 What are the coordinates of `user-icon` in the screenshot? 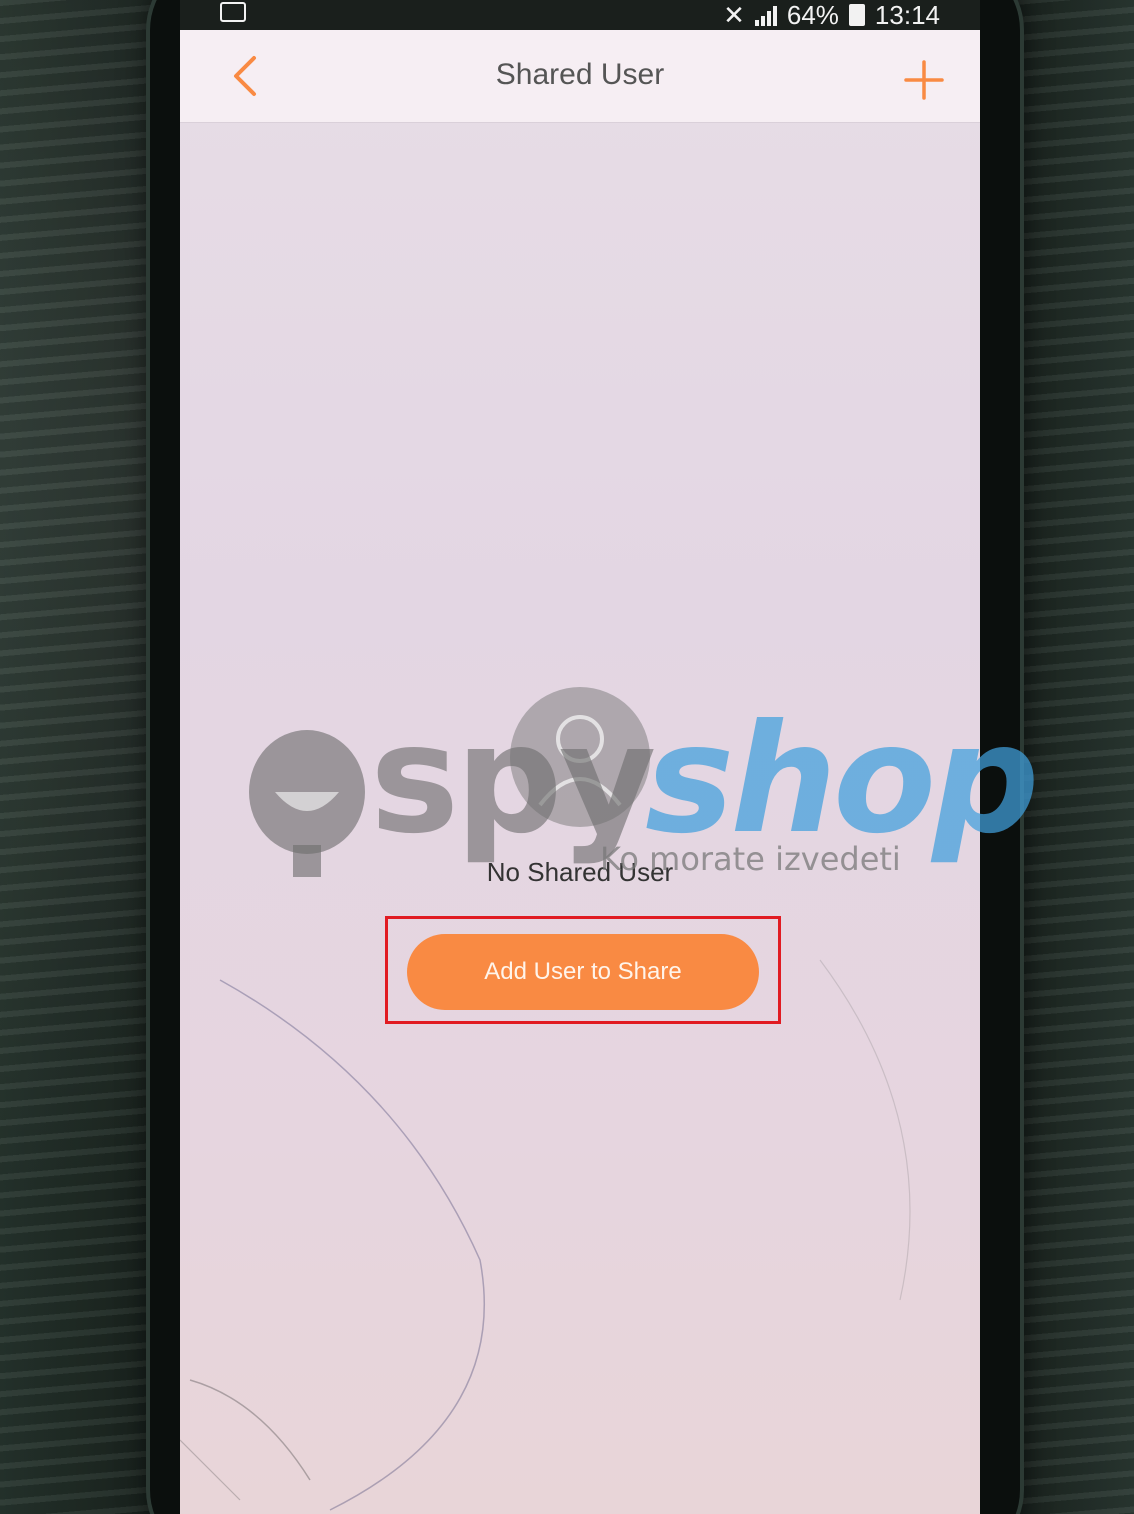 It's located at (580, 757).